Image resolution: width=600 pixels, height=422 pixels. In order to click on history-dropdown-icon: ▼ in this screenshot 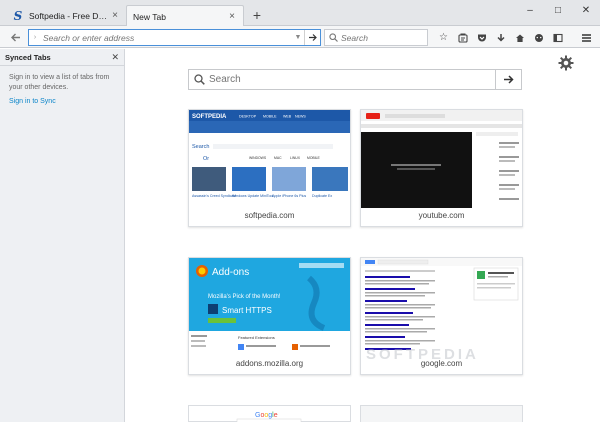, I will do `click(298, 37)`.